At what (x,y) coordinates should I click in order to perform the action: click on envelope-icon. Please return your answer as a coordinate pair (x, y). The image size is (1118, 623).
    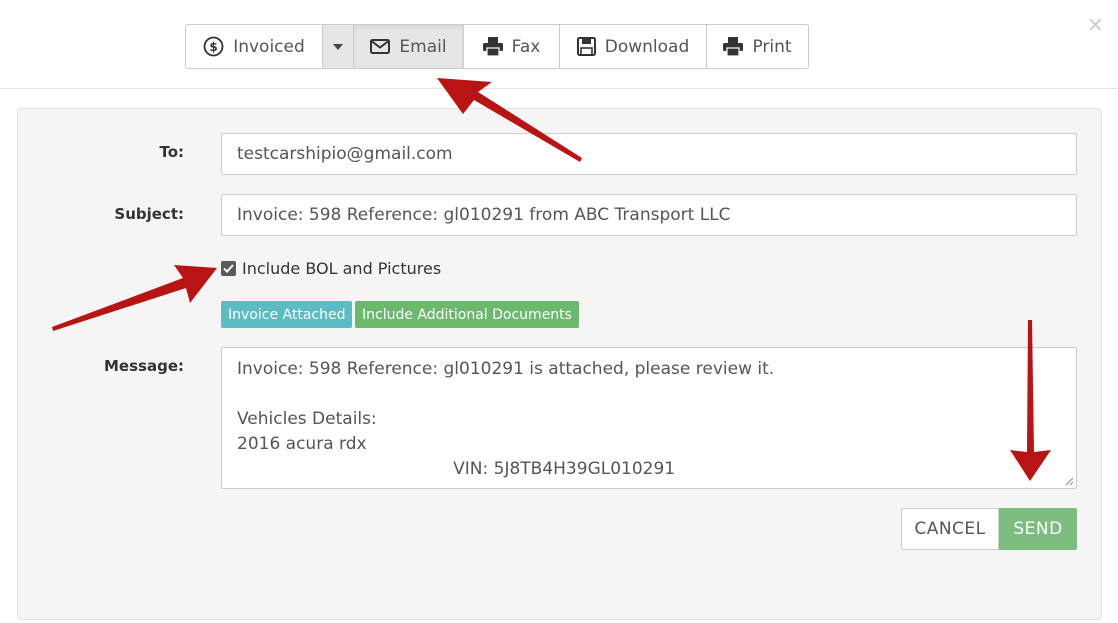
    Looking at the image, I should click on (380, 46).